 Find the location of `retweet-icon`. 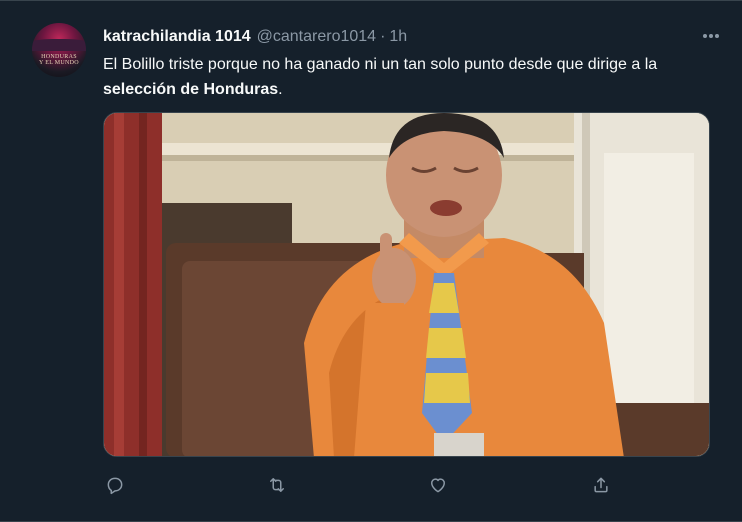

retweet-icon is located at coordinates (277, 485).